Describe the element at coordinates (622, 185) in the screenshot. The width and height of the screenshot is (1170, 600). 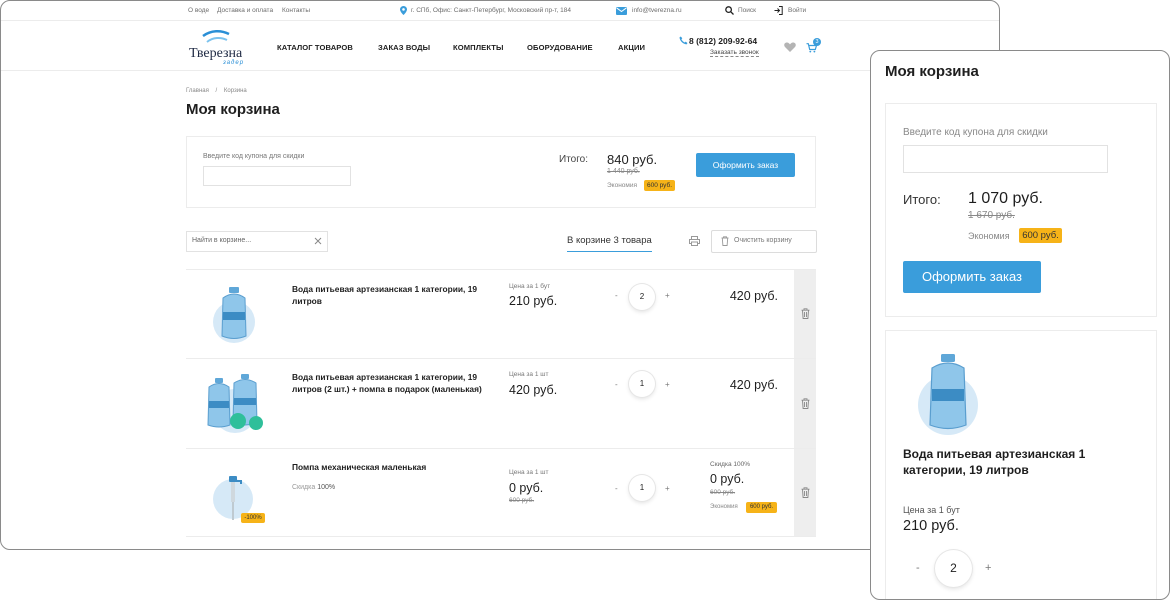
I see `saving-label: Экономия` at that location.